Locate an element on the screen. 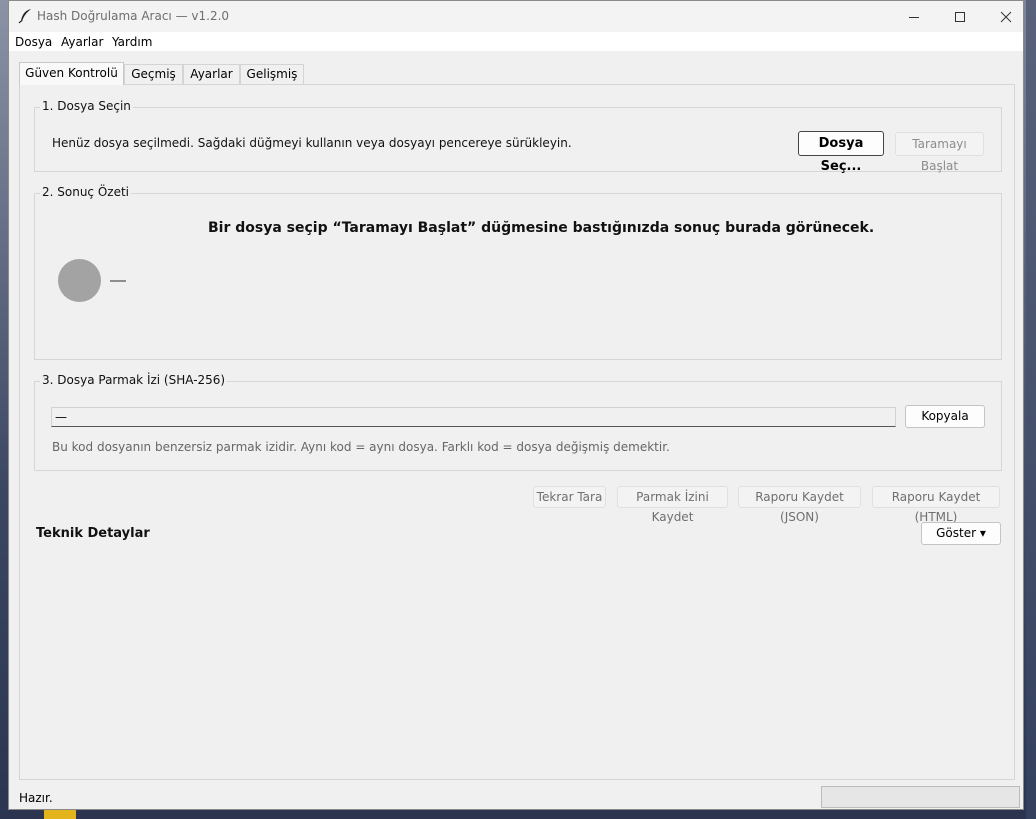  copy-hash-button: Kopyala is located at coordinates (945, 416).